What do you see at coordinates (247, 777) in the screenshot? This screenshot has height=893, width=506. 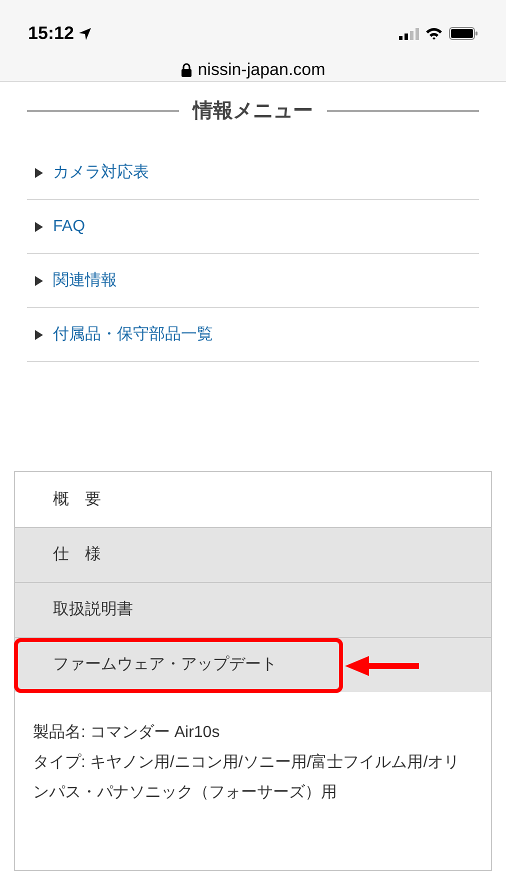 I see `product-info-text: タイプ: キヤノン用/ニコン用/ソニー用/富士フイルム用/オリンパス・パナソニック（フォーサーズ）用` at bounding box center [247, 777].